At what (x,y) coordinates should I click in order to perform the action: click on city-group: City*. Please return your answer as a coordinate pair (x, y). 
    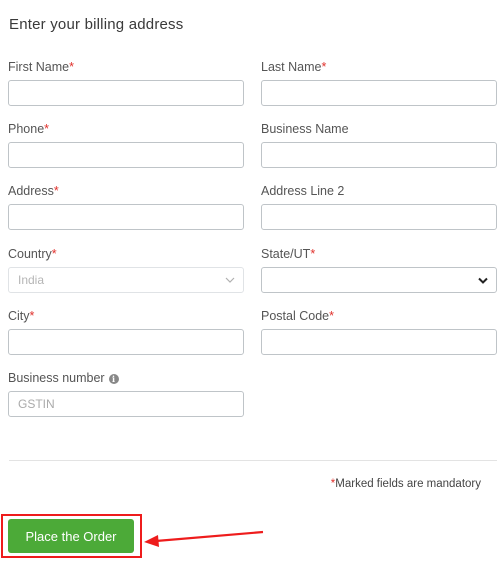
    Looking at the image, I should click on (126, 331).